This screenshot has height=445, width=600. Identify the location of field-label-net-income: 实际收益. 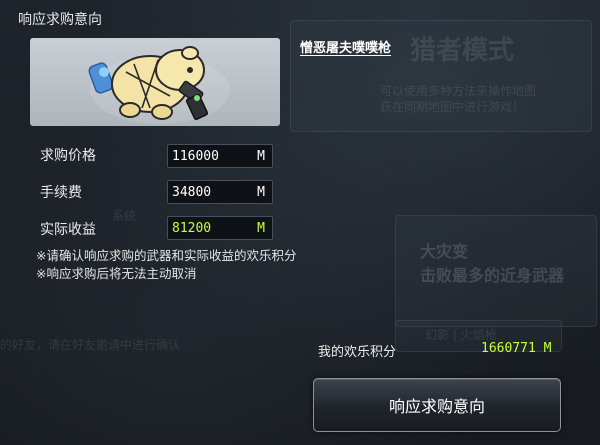
(68, 230).